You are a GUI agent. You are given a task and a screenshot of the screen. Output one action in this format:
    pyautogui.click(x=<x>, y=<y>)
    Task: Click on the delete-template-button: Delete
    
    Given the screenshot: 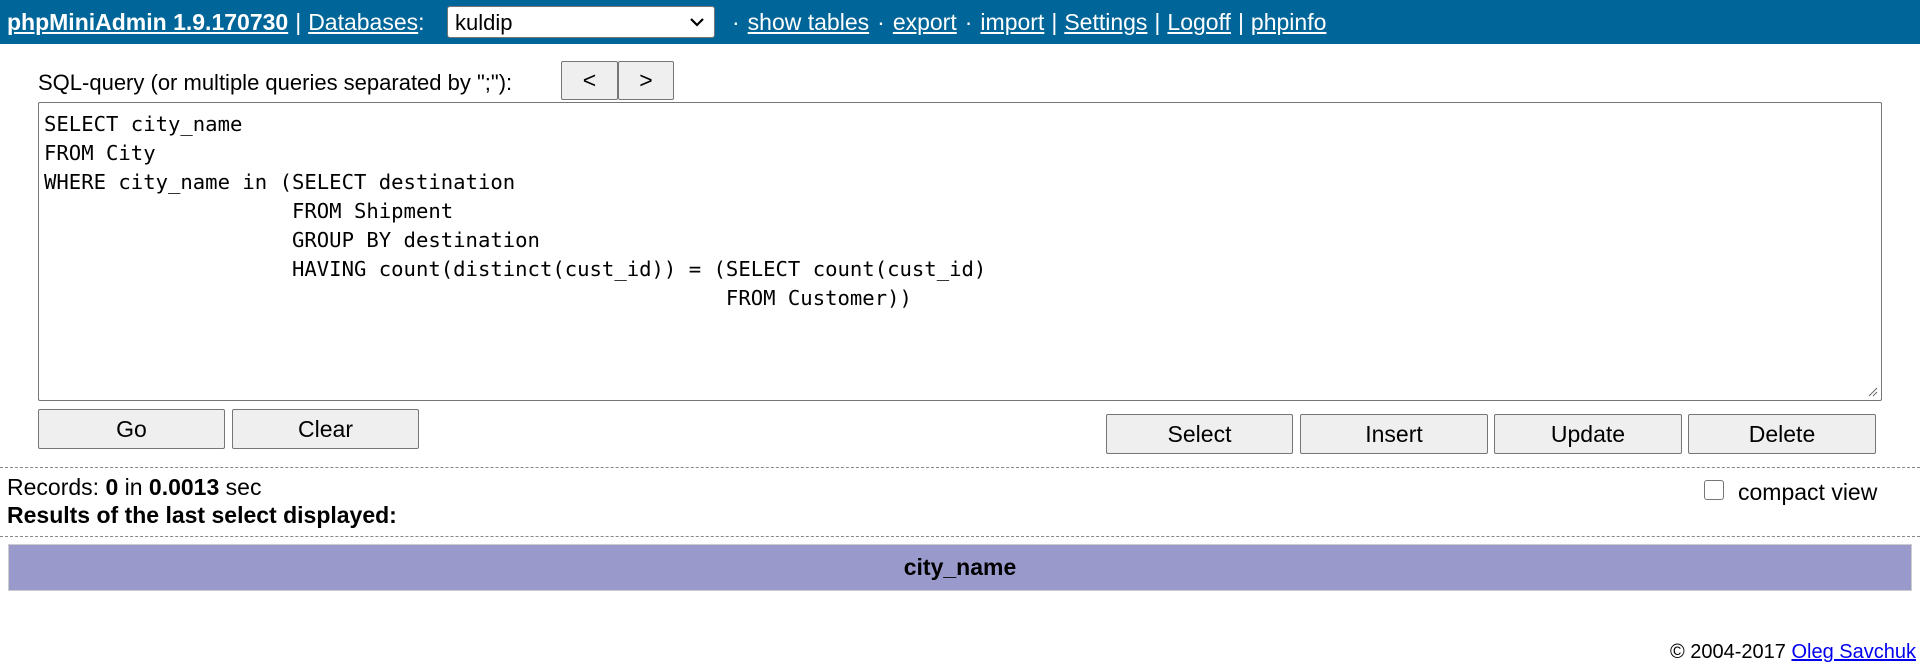 What is the action you would take?
    pyautogui.click(x=1782, y=434)
    